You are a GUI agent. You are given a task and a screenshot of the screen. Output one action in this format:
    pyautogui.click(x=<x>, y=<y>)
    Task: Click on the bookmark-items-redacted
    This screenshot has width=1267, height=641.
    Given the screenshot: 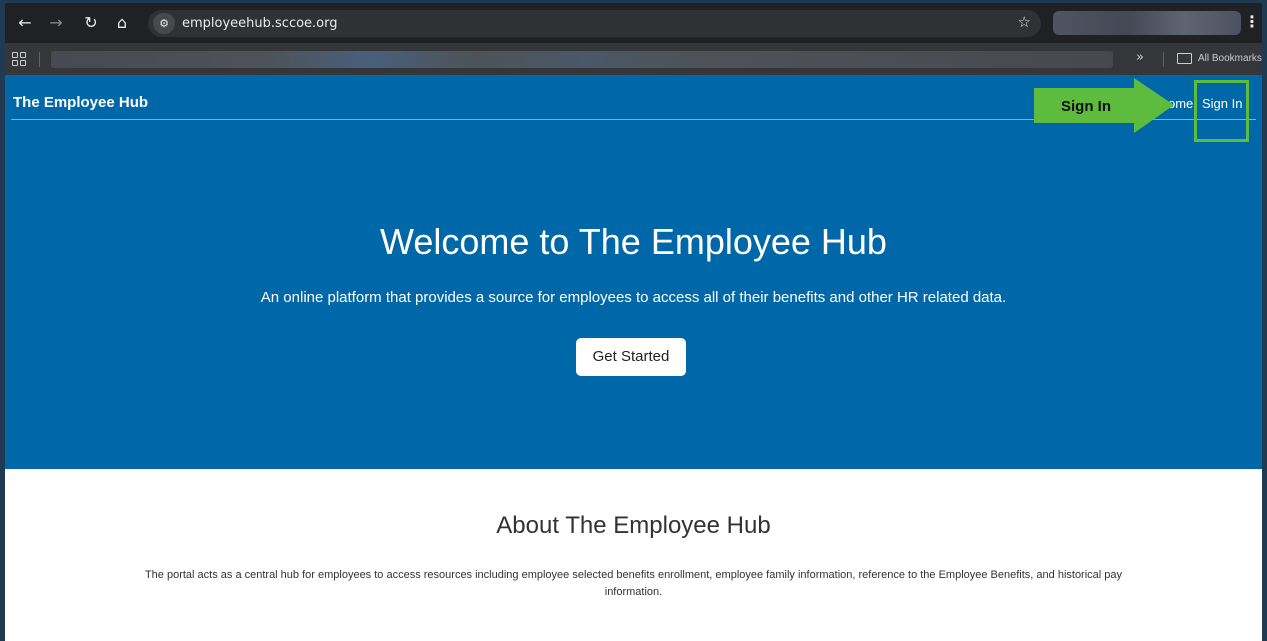 What is the action you would take?
    pyautogui.click(x=582, y=59)
    